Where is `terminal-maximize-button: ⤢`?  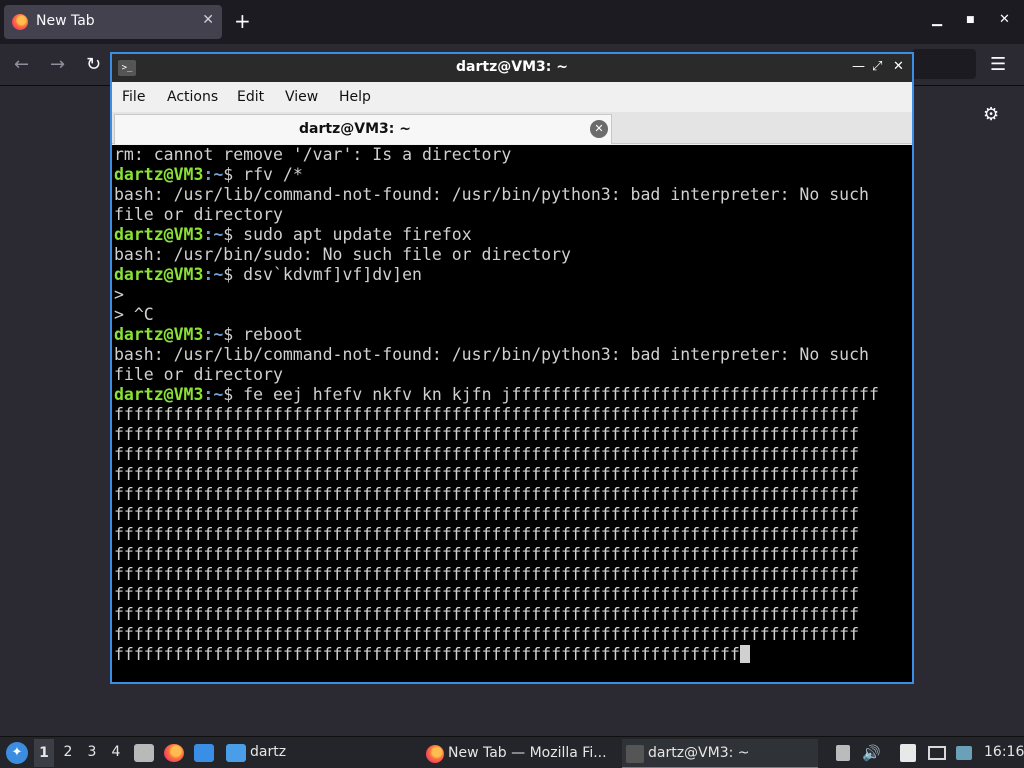 terminal-maximize-button: ⤢ is located at coordinates (877, 66).